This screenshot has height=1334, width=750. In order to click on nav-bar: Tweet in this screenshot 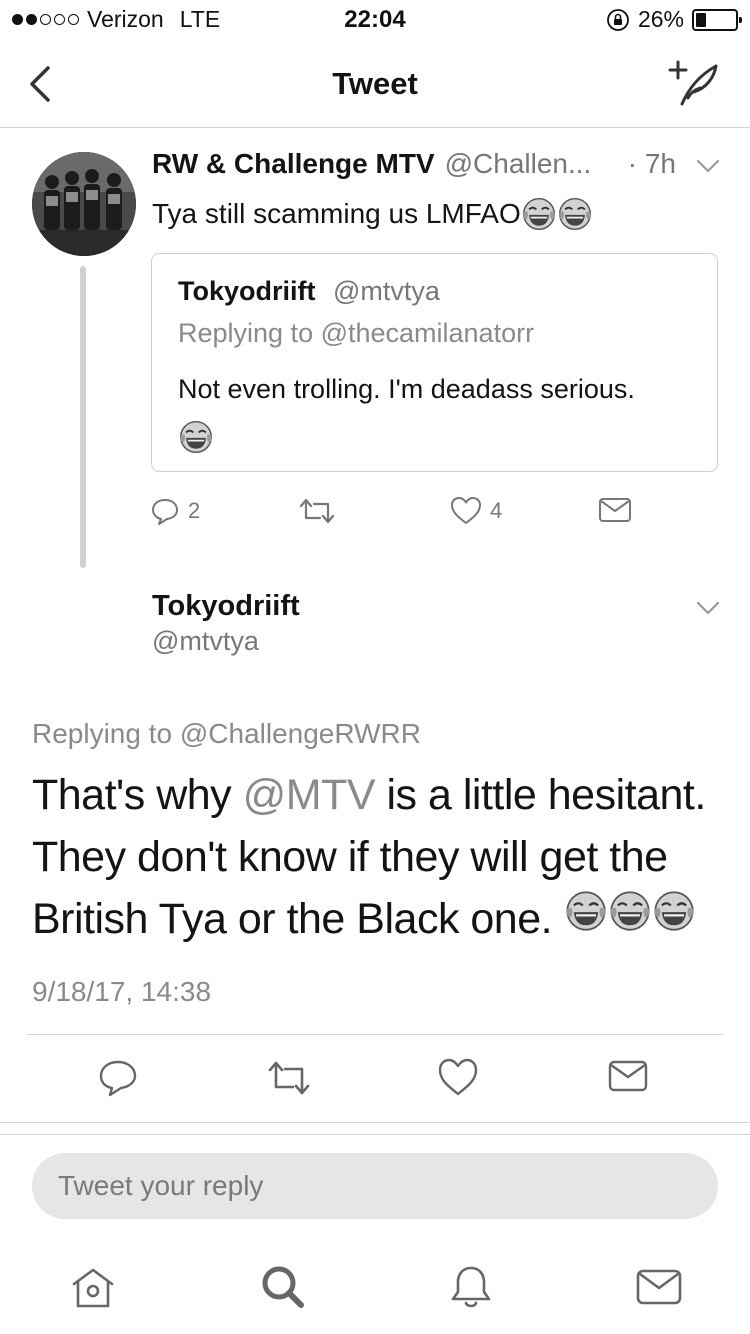, I will do `click(375, 84)`.